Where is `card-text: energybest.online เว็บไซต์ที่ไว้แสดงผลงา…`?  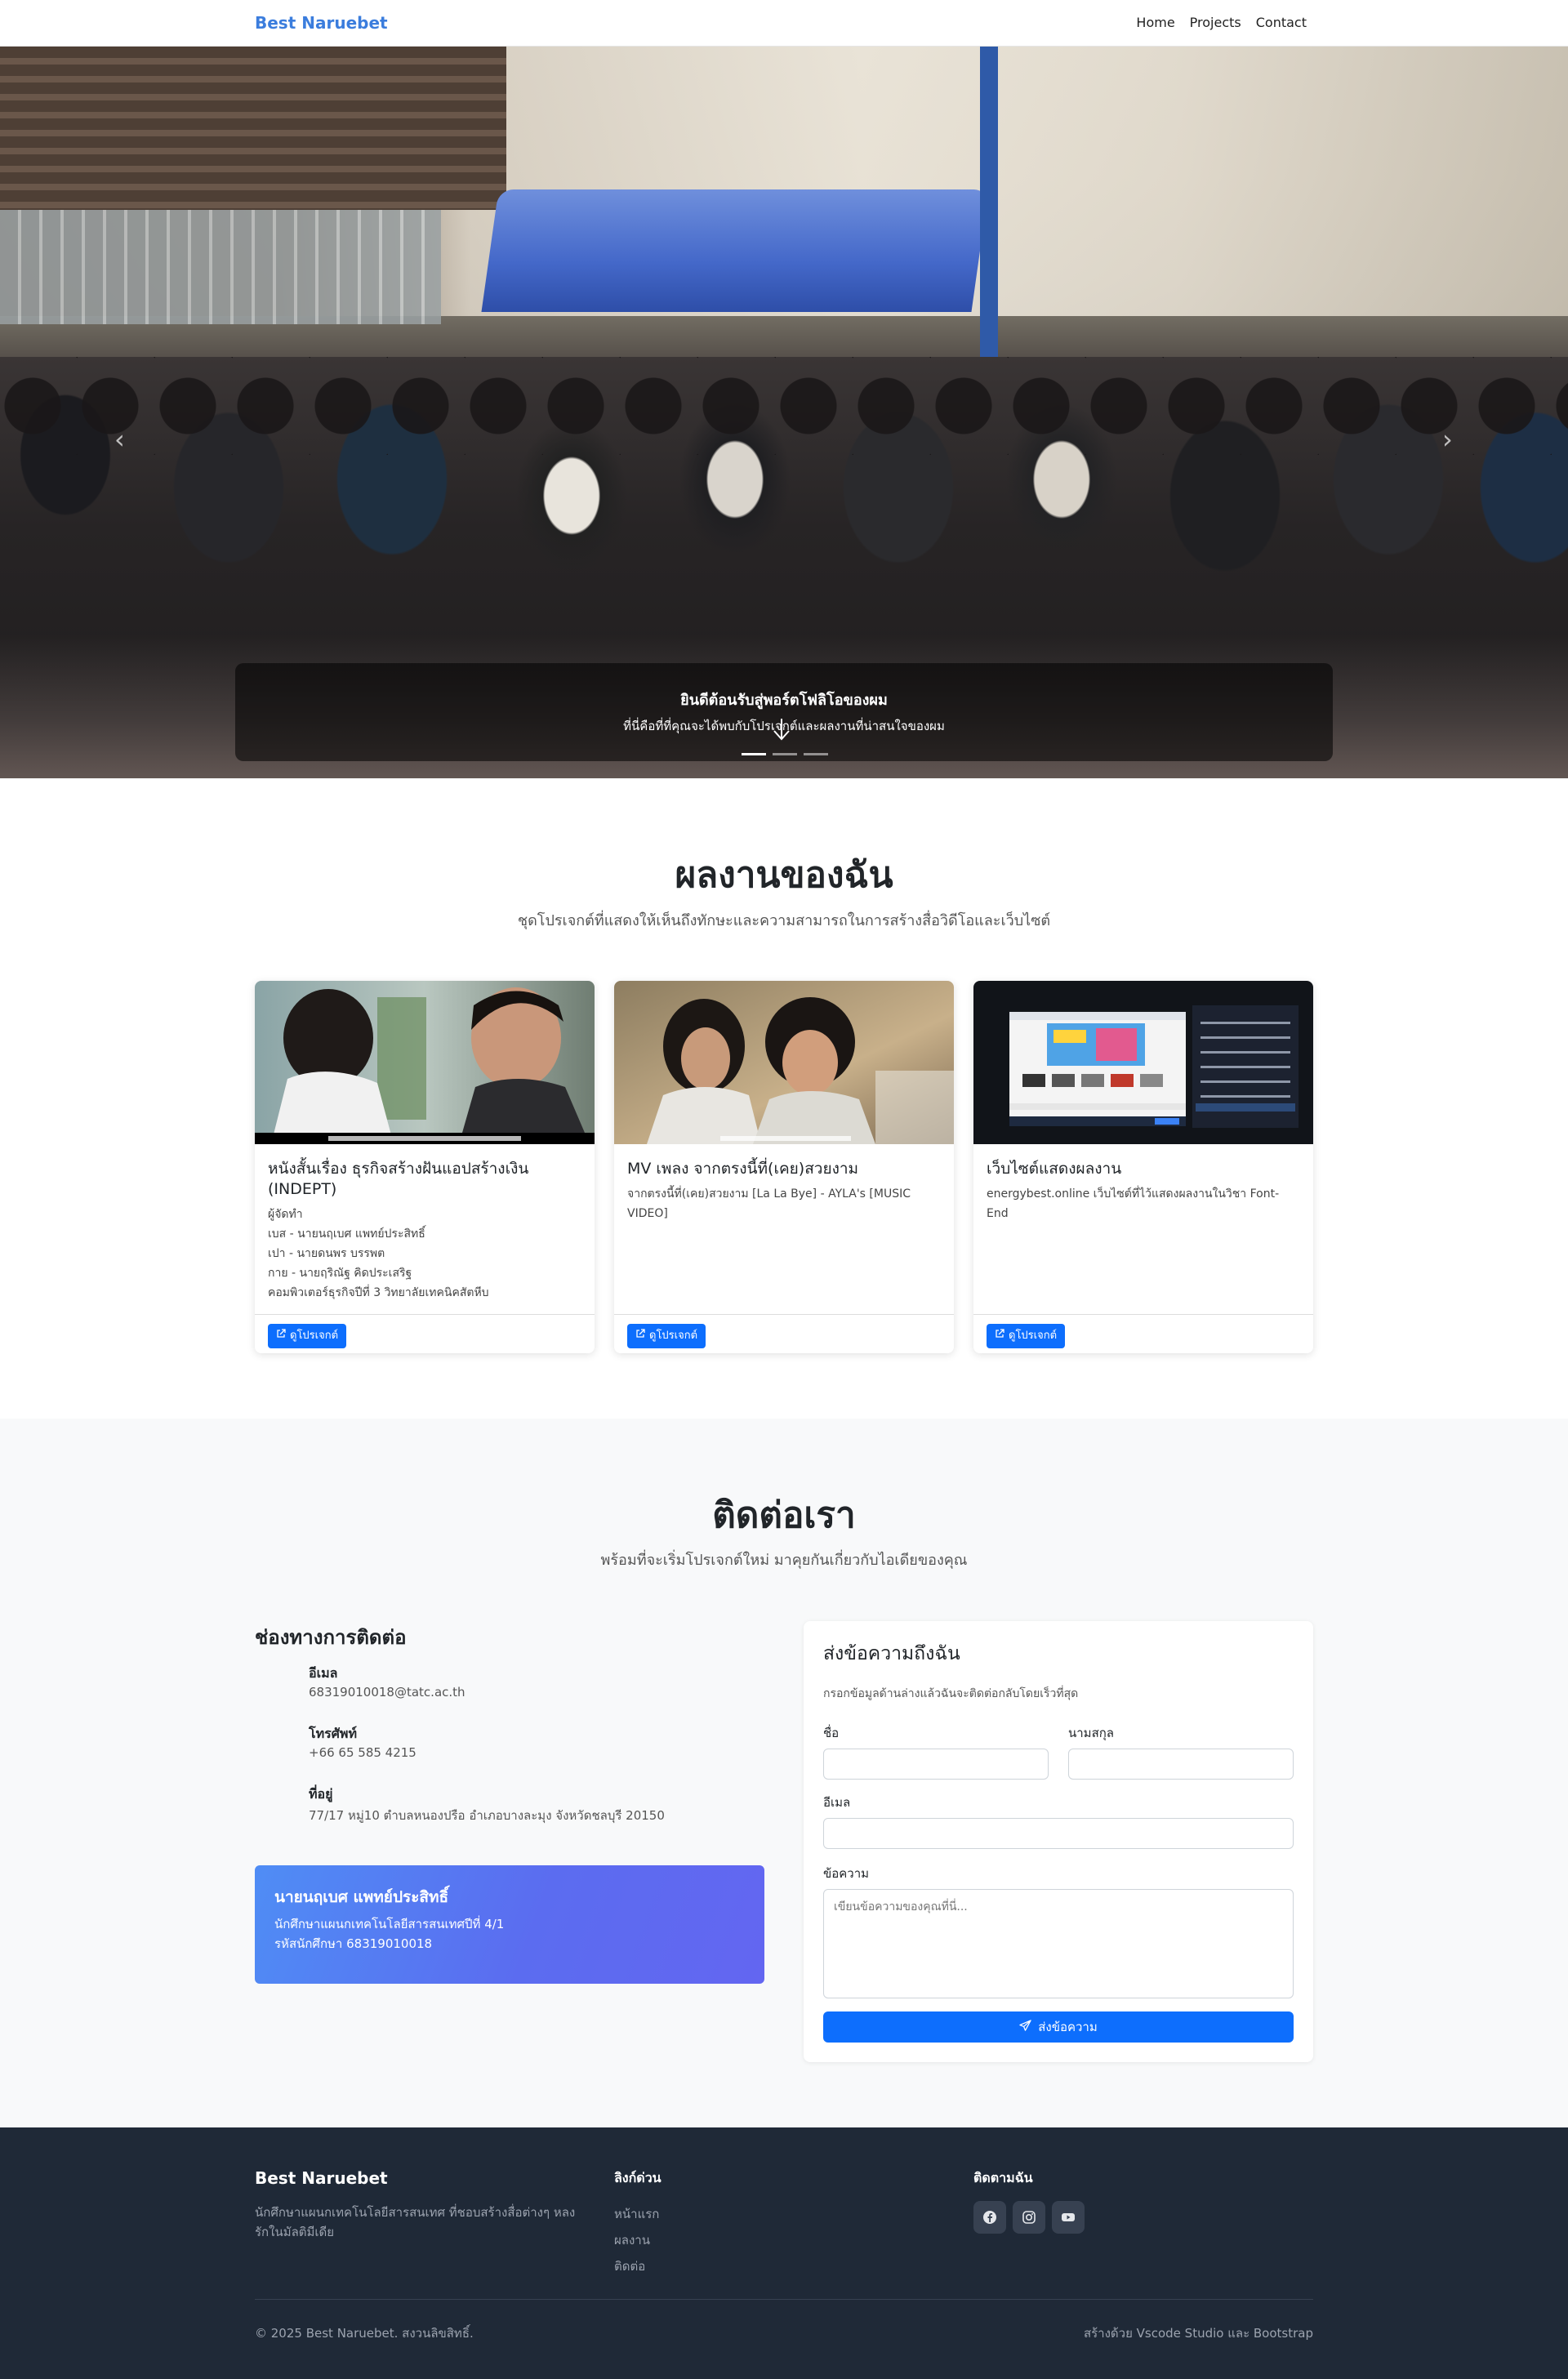 card-text: energybest.online เว็บไซต์ที่ไว้แสดงผลงา… is located at coordinates (1143, 1203).